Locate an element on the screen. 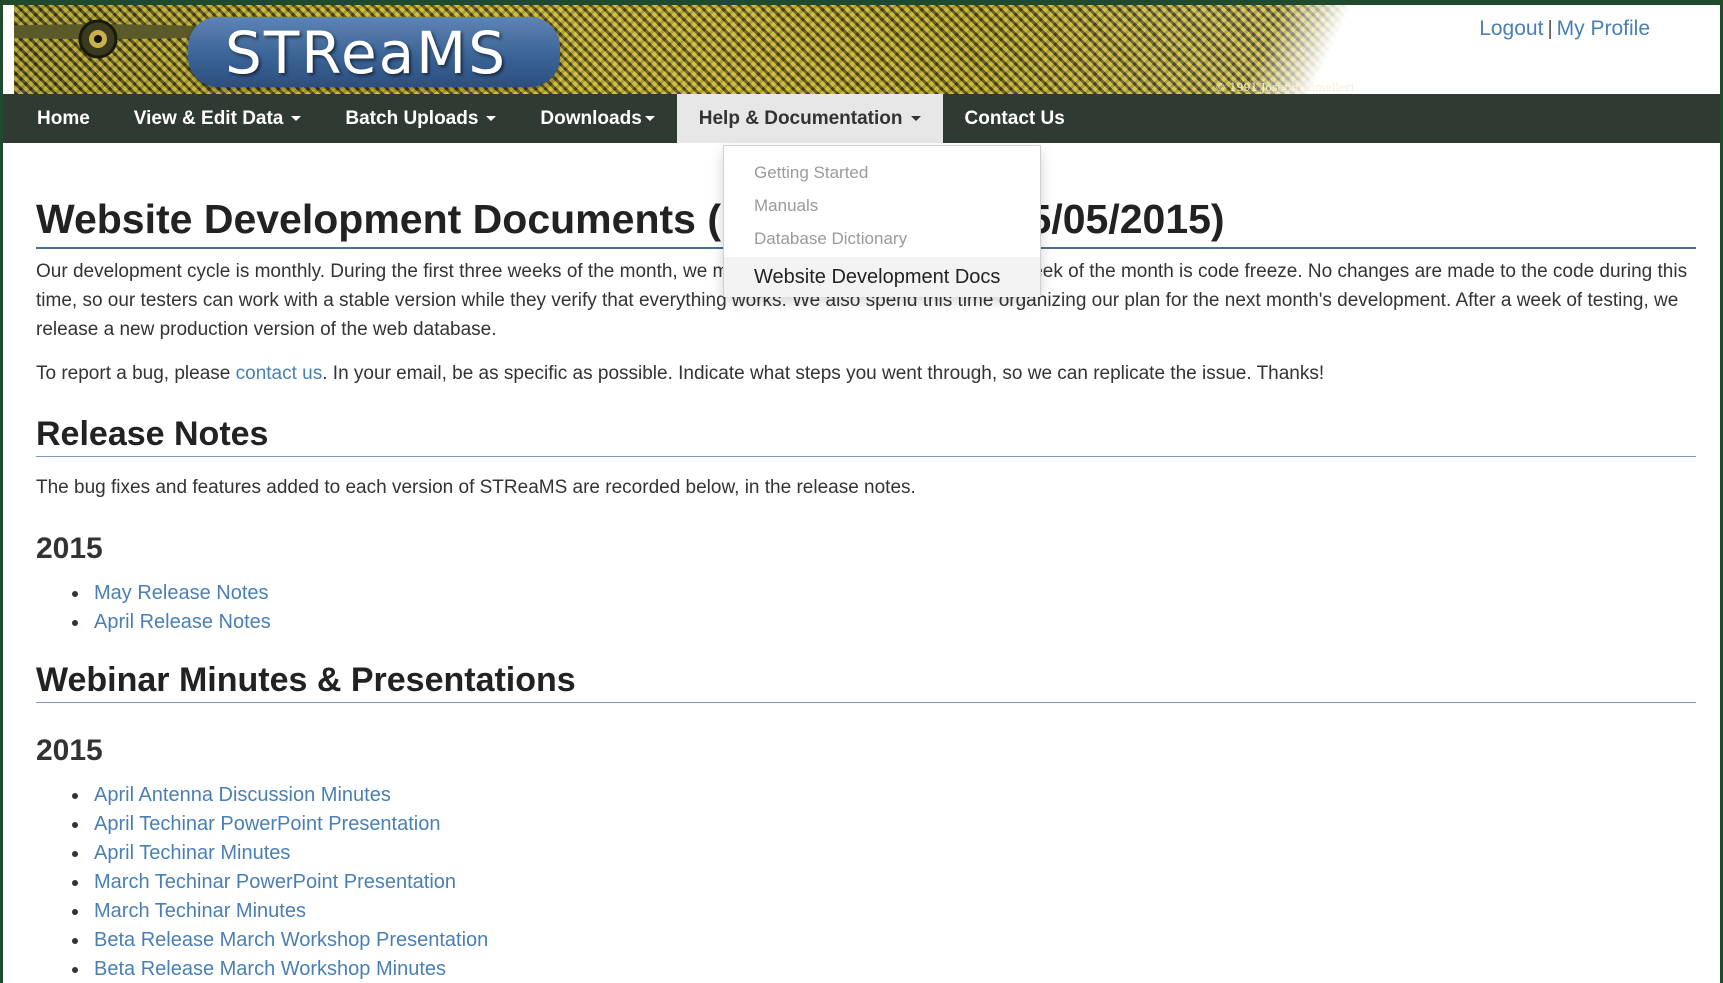  bug-report-prefix: To report a bug, please is located at coordinates (136, 373).